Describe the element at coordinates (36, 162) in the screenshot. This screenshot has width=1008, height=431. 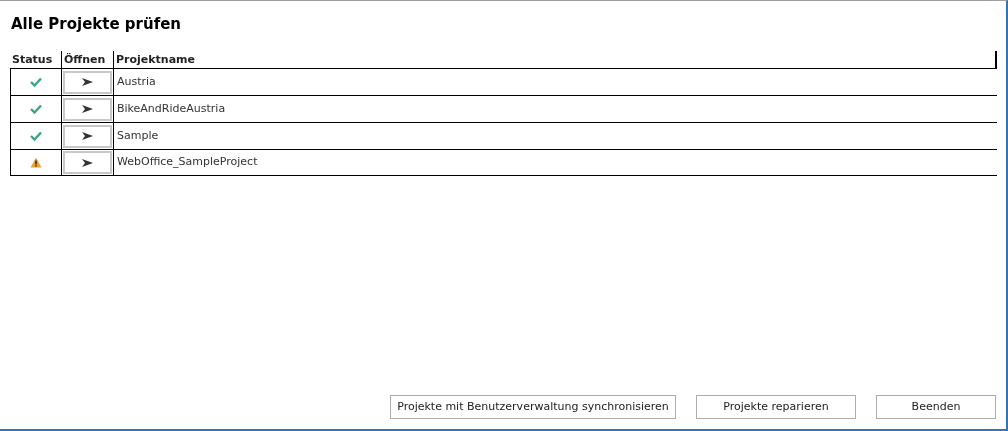
I see `warning-icon` at that location.